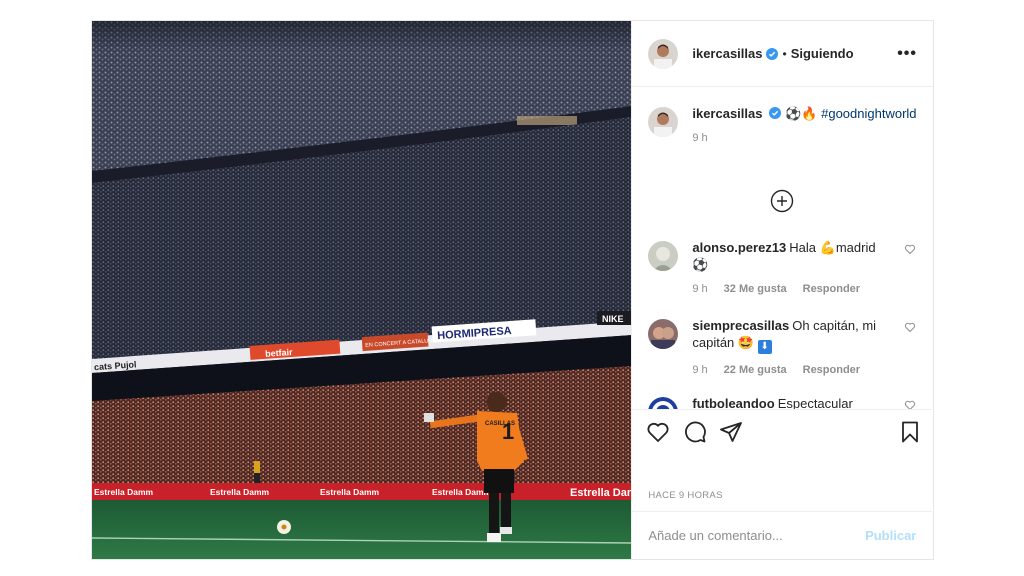  I want to click on betfair-text: betfair, so click(279, 353).